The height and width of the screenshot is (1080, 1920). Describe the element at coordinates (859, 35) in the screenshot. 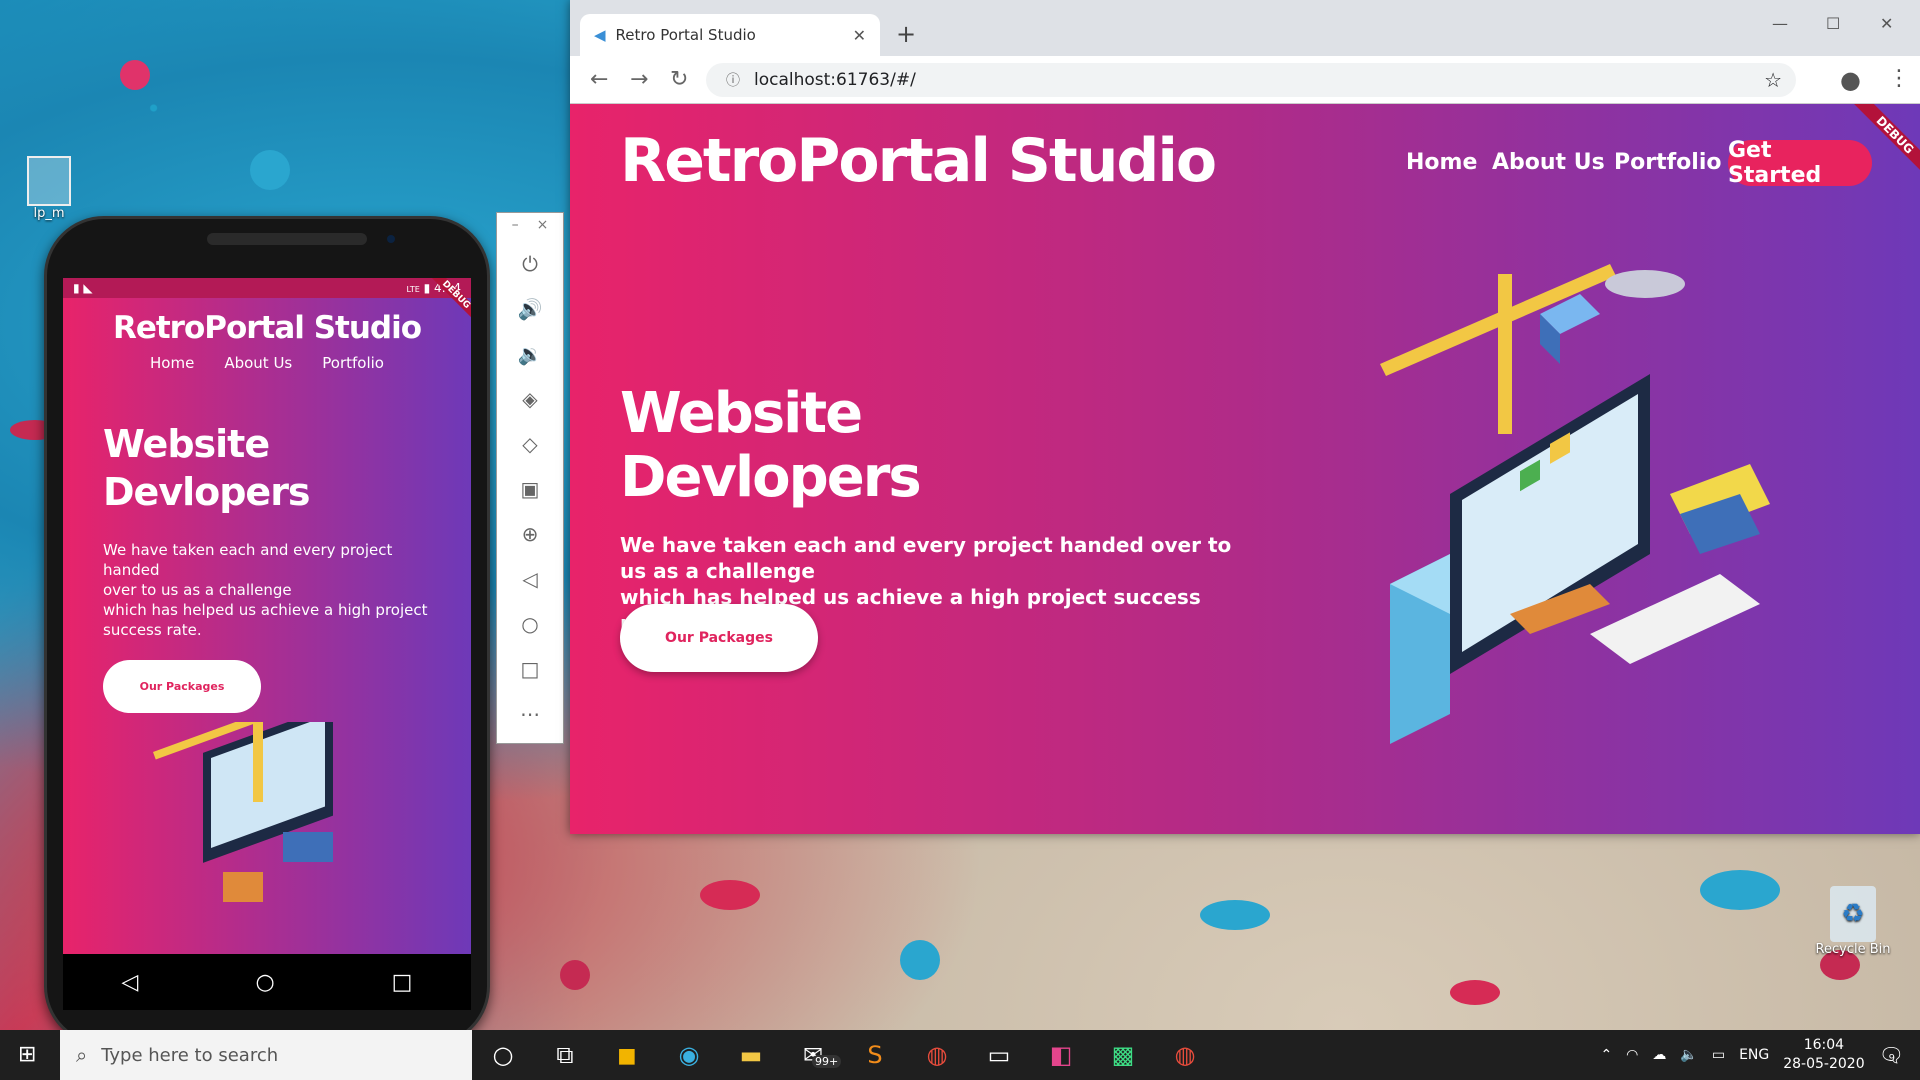

I see `close-tab-icon: ✕` at that location.